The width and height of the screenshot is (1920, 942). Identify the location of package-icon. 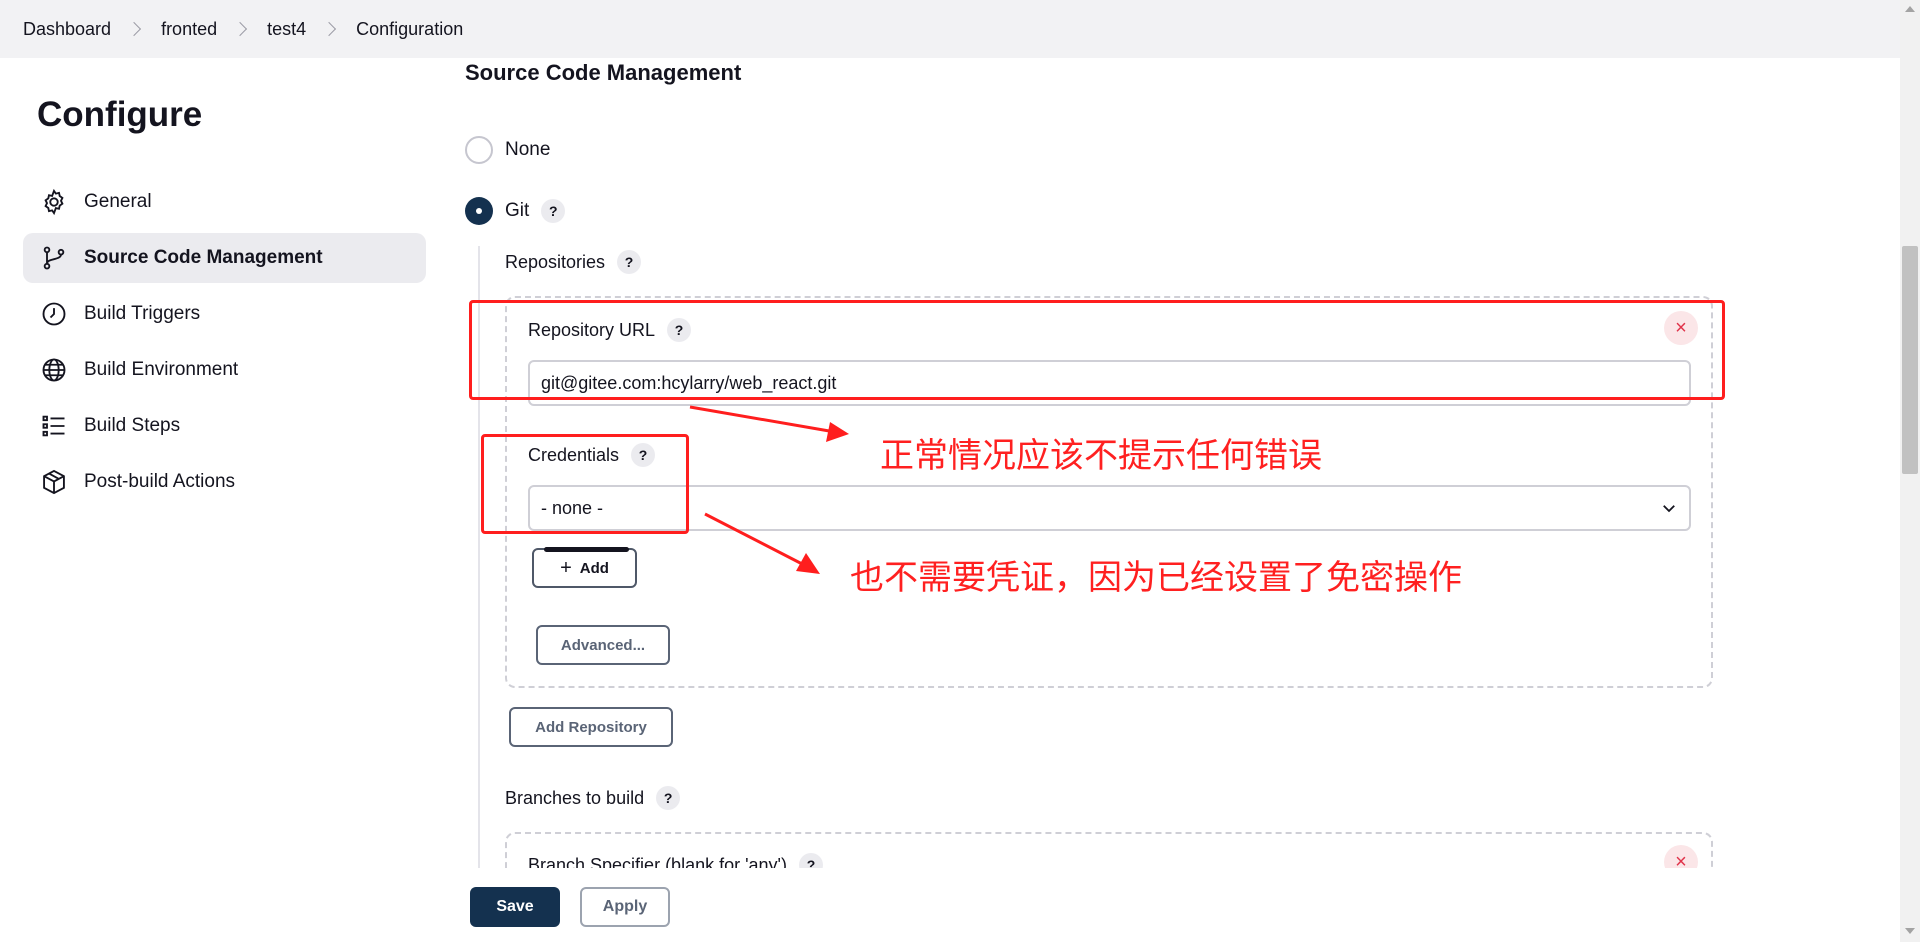
(54, 482).